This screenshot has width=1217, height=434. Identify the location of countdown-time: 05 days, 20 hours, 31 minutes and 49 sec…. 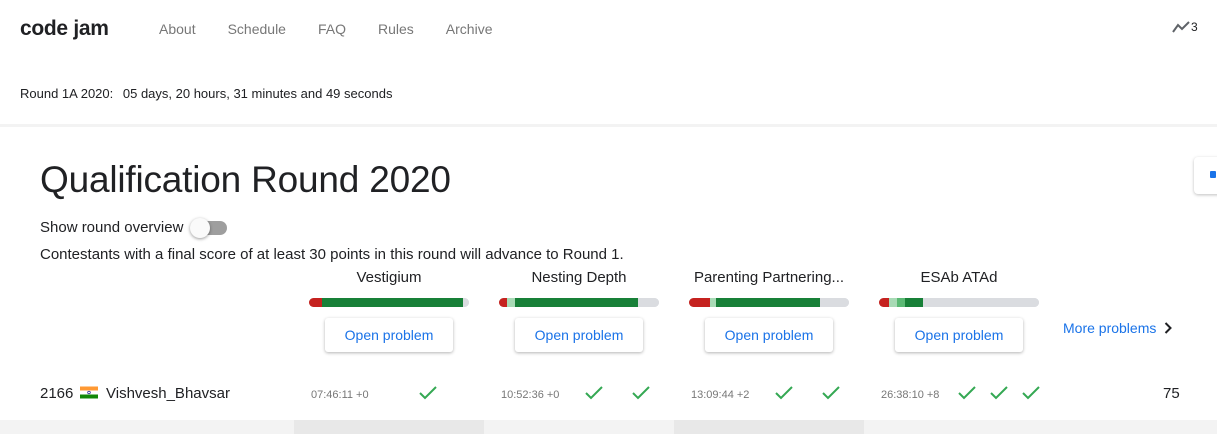
(257, 93).